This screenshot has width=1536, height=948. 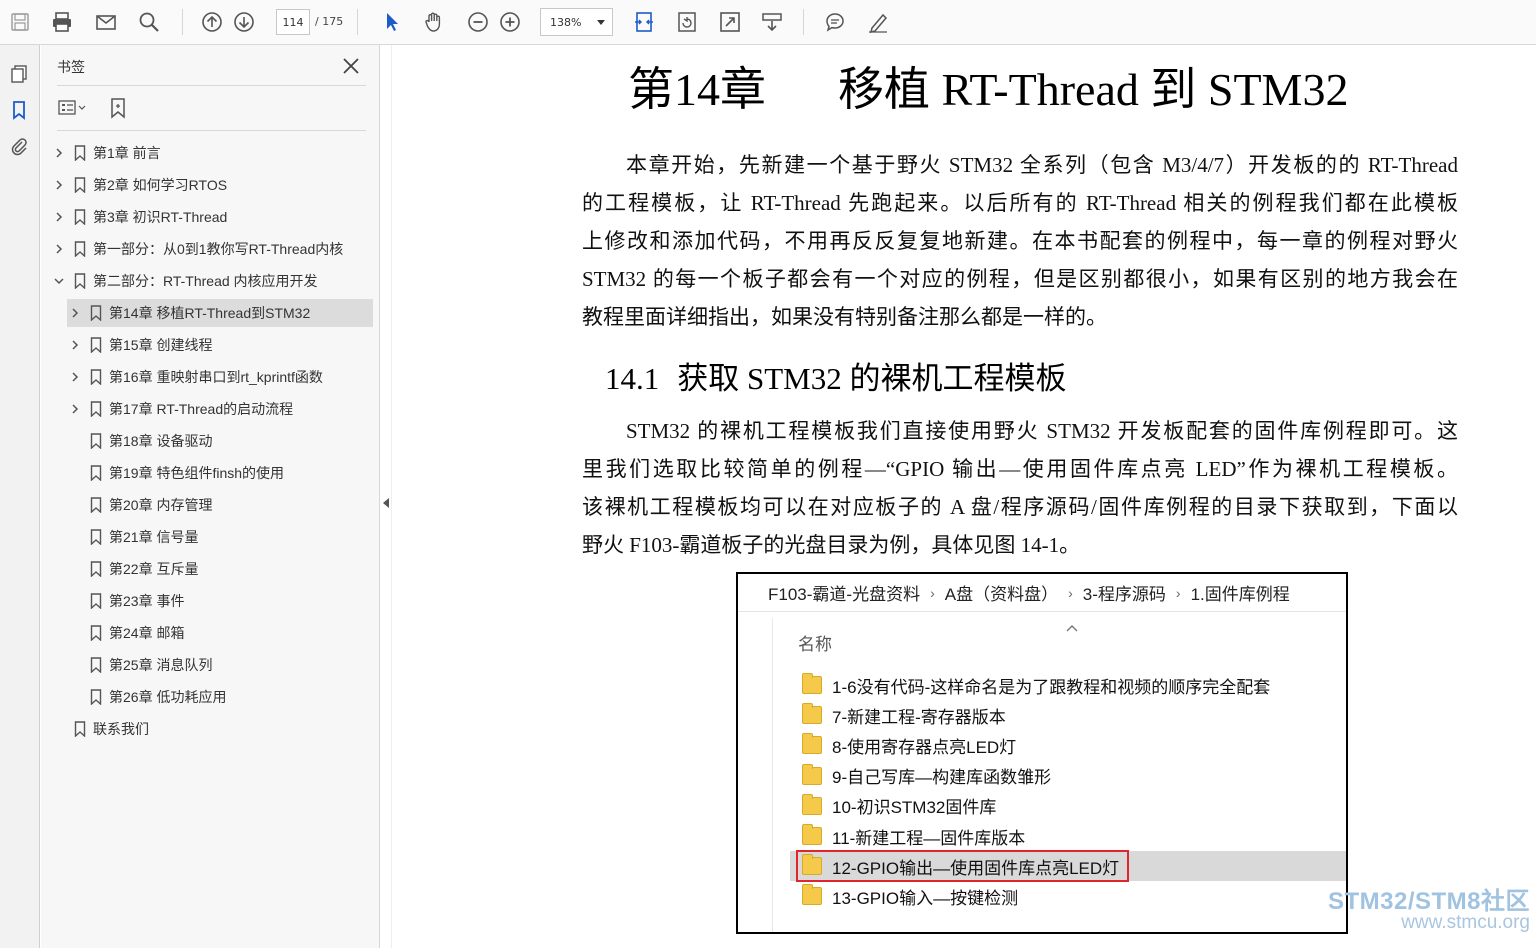 I want to click on bookmark-label: 第25章 消息队列, so click(x=161, y=665).